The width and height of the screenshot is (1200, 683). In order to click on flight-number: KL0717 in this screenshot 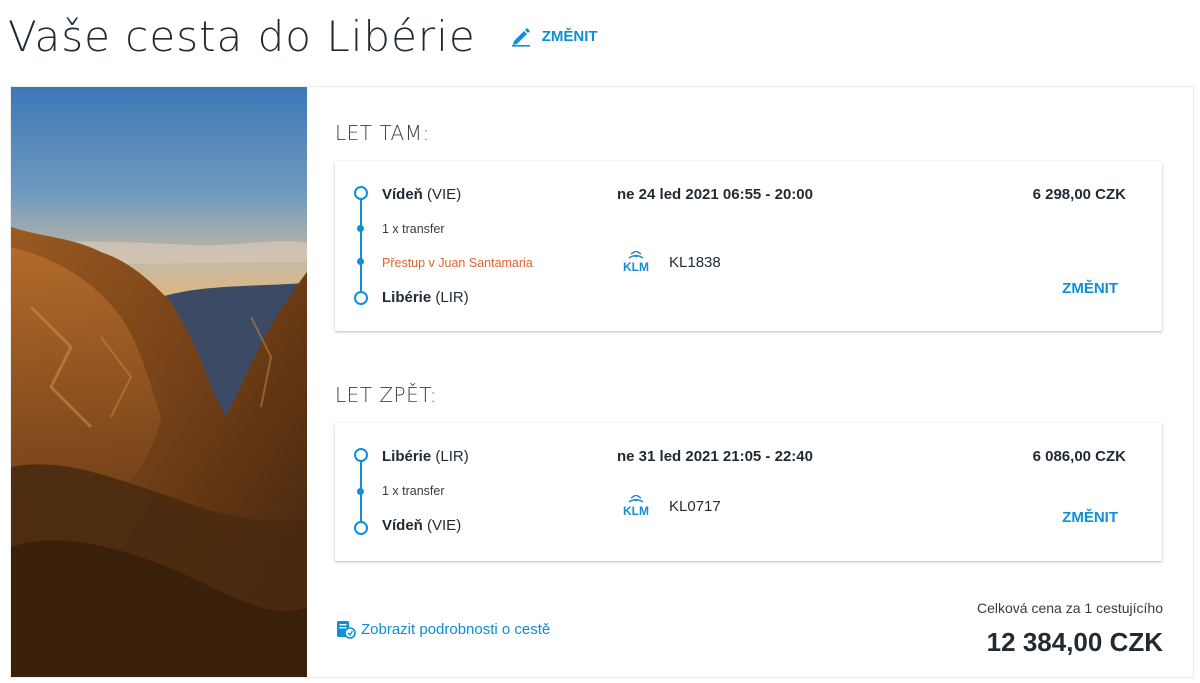, I will do `click(695, 506)`.